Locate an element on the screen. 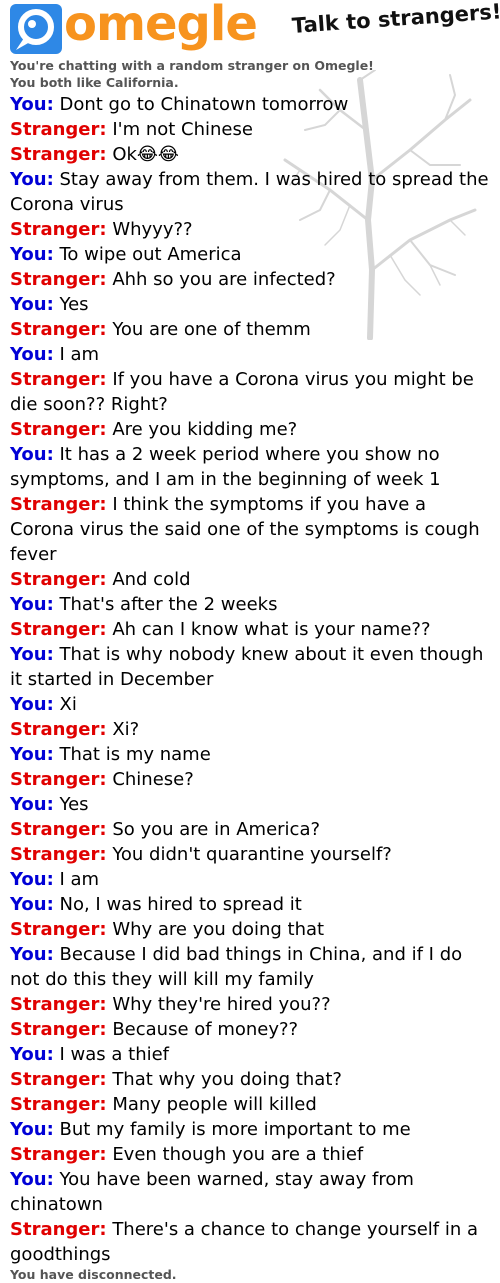 This screenshot has width=500, height=1283. chat-message-stranger: Stranger: Many people will killed is located at coordinates (250, 1104).